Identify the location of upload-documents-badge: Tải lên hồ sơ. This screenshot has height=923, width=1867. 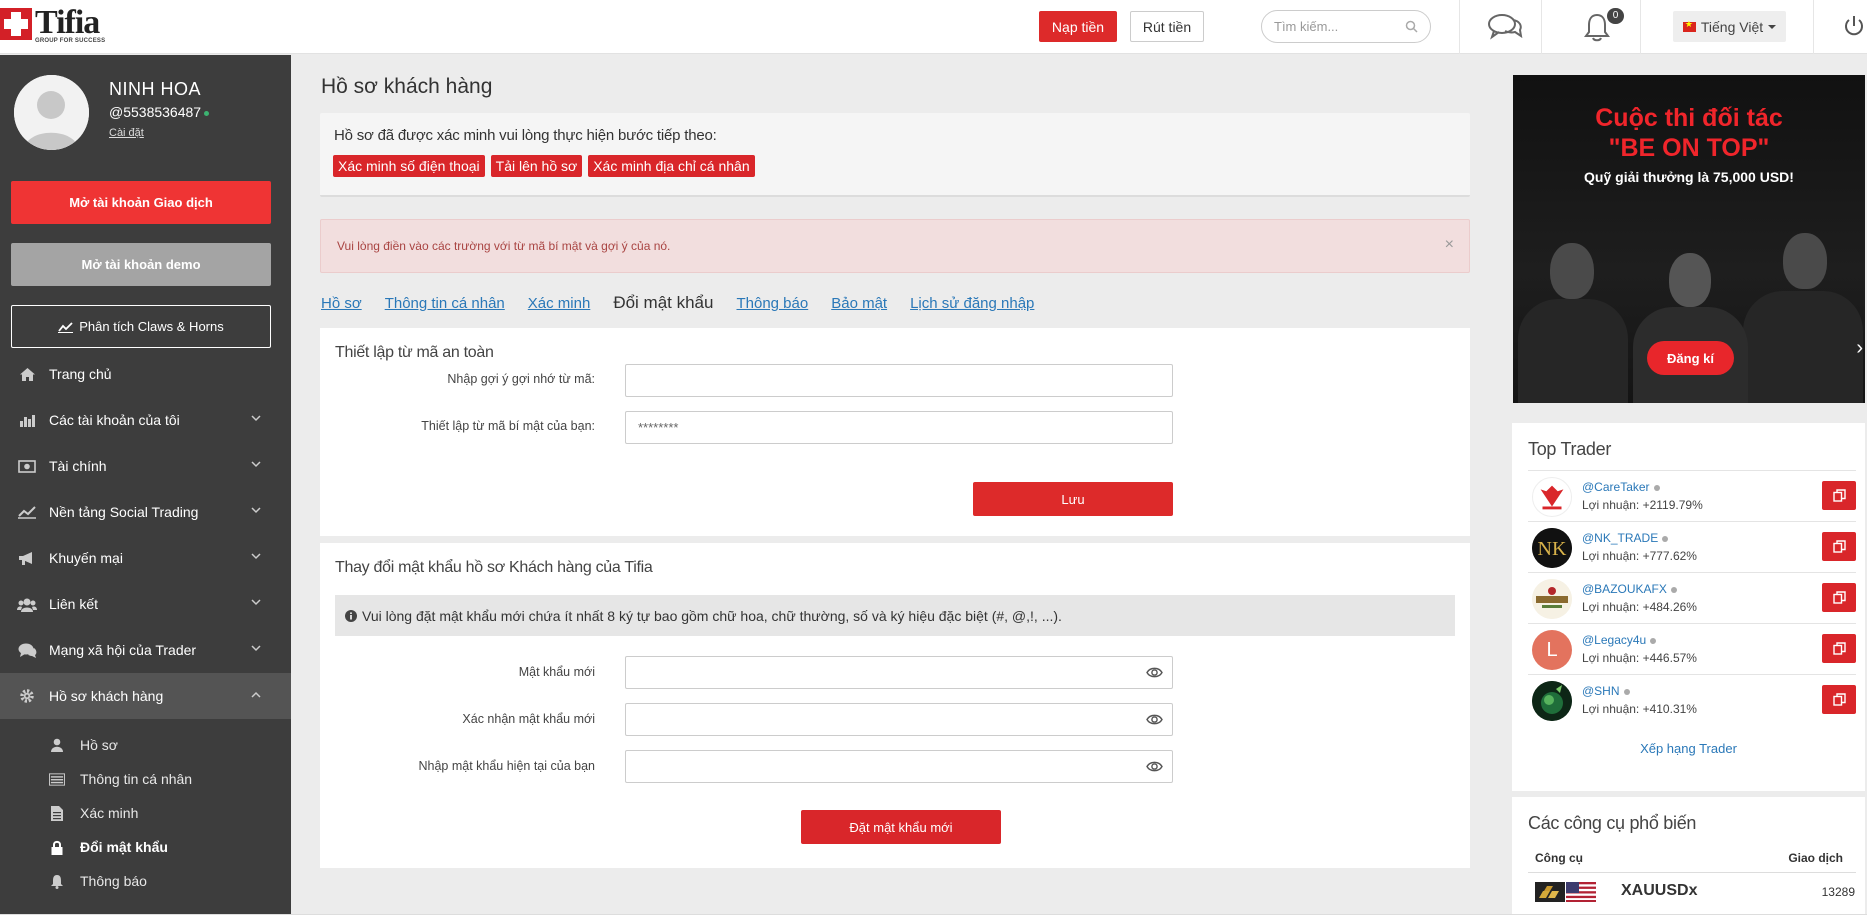
(536, 166).